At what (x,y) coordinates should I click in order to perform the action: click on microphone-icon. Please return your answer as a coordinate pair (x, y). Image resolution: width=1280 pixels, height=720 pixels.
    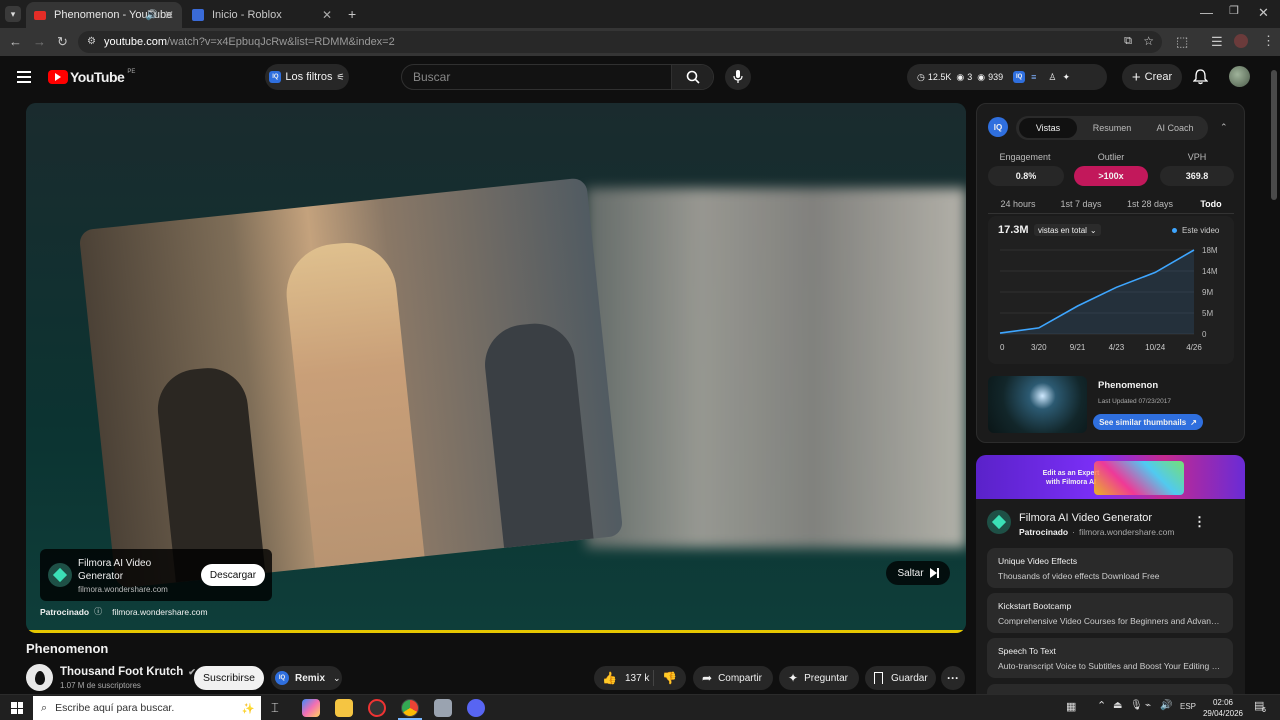
    Looking at the image, I should click on (738, 76).